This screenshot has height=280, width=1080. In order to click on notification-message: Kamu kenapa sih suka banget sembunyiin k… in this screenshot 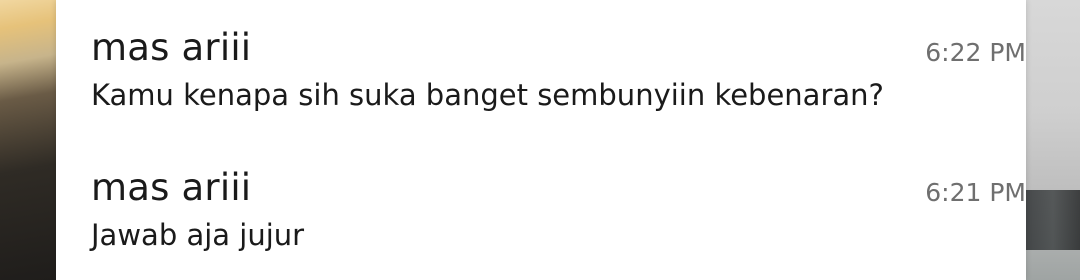, I will do `click(487, 95)`.